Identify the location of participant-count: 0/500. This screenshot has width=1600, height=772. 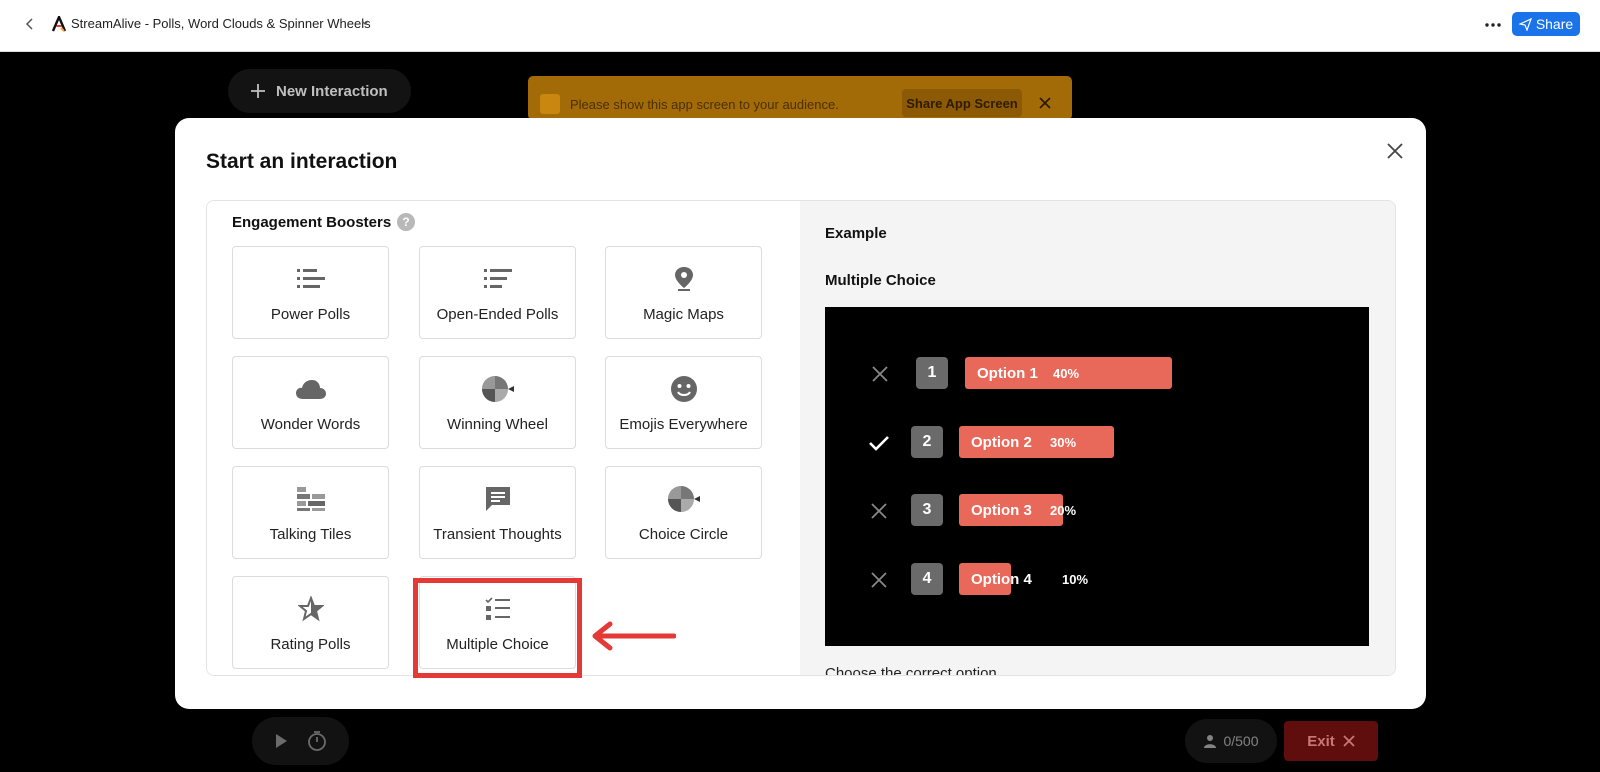
(1231, 741).